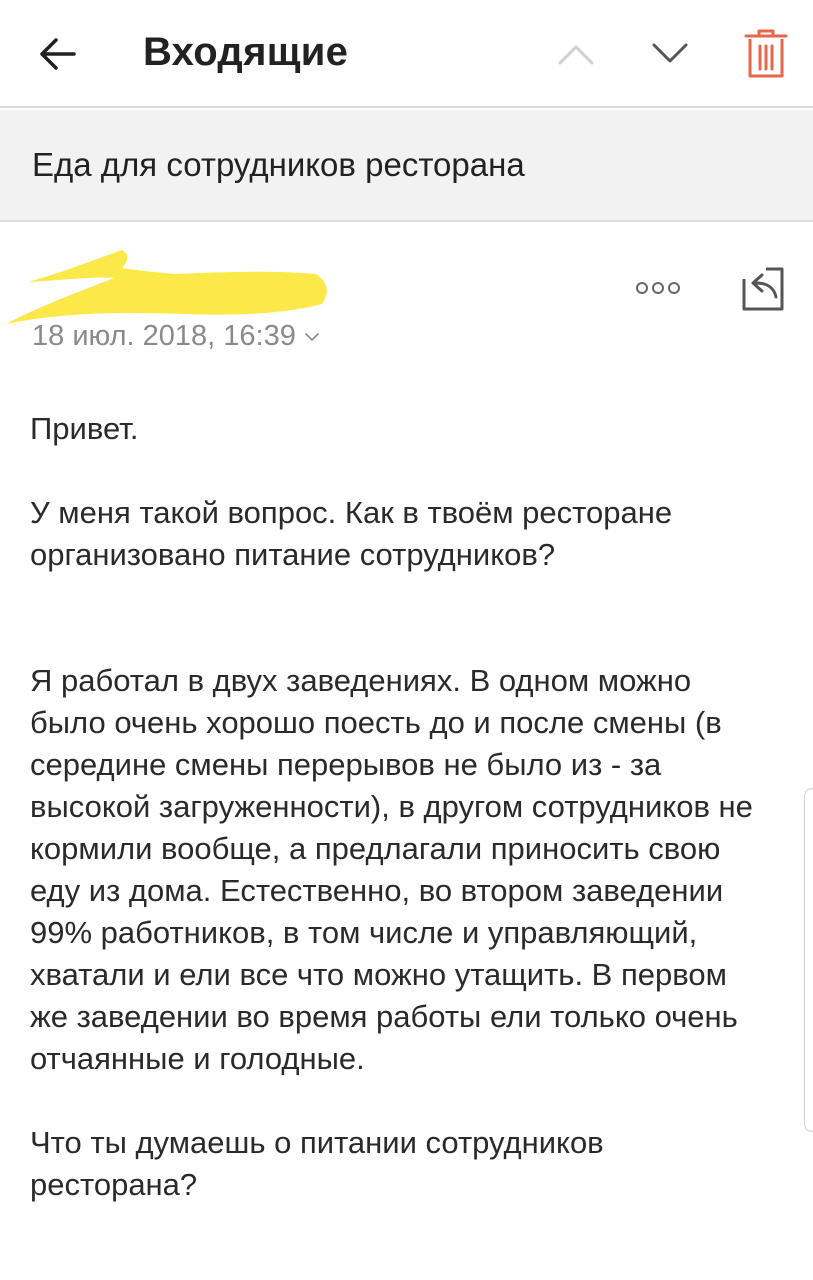 This screenshot has width=813, height=1280. Describe the element at coordinates (808, 960) in the screenshot. I see `scrollbar` at that location.